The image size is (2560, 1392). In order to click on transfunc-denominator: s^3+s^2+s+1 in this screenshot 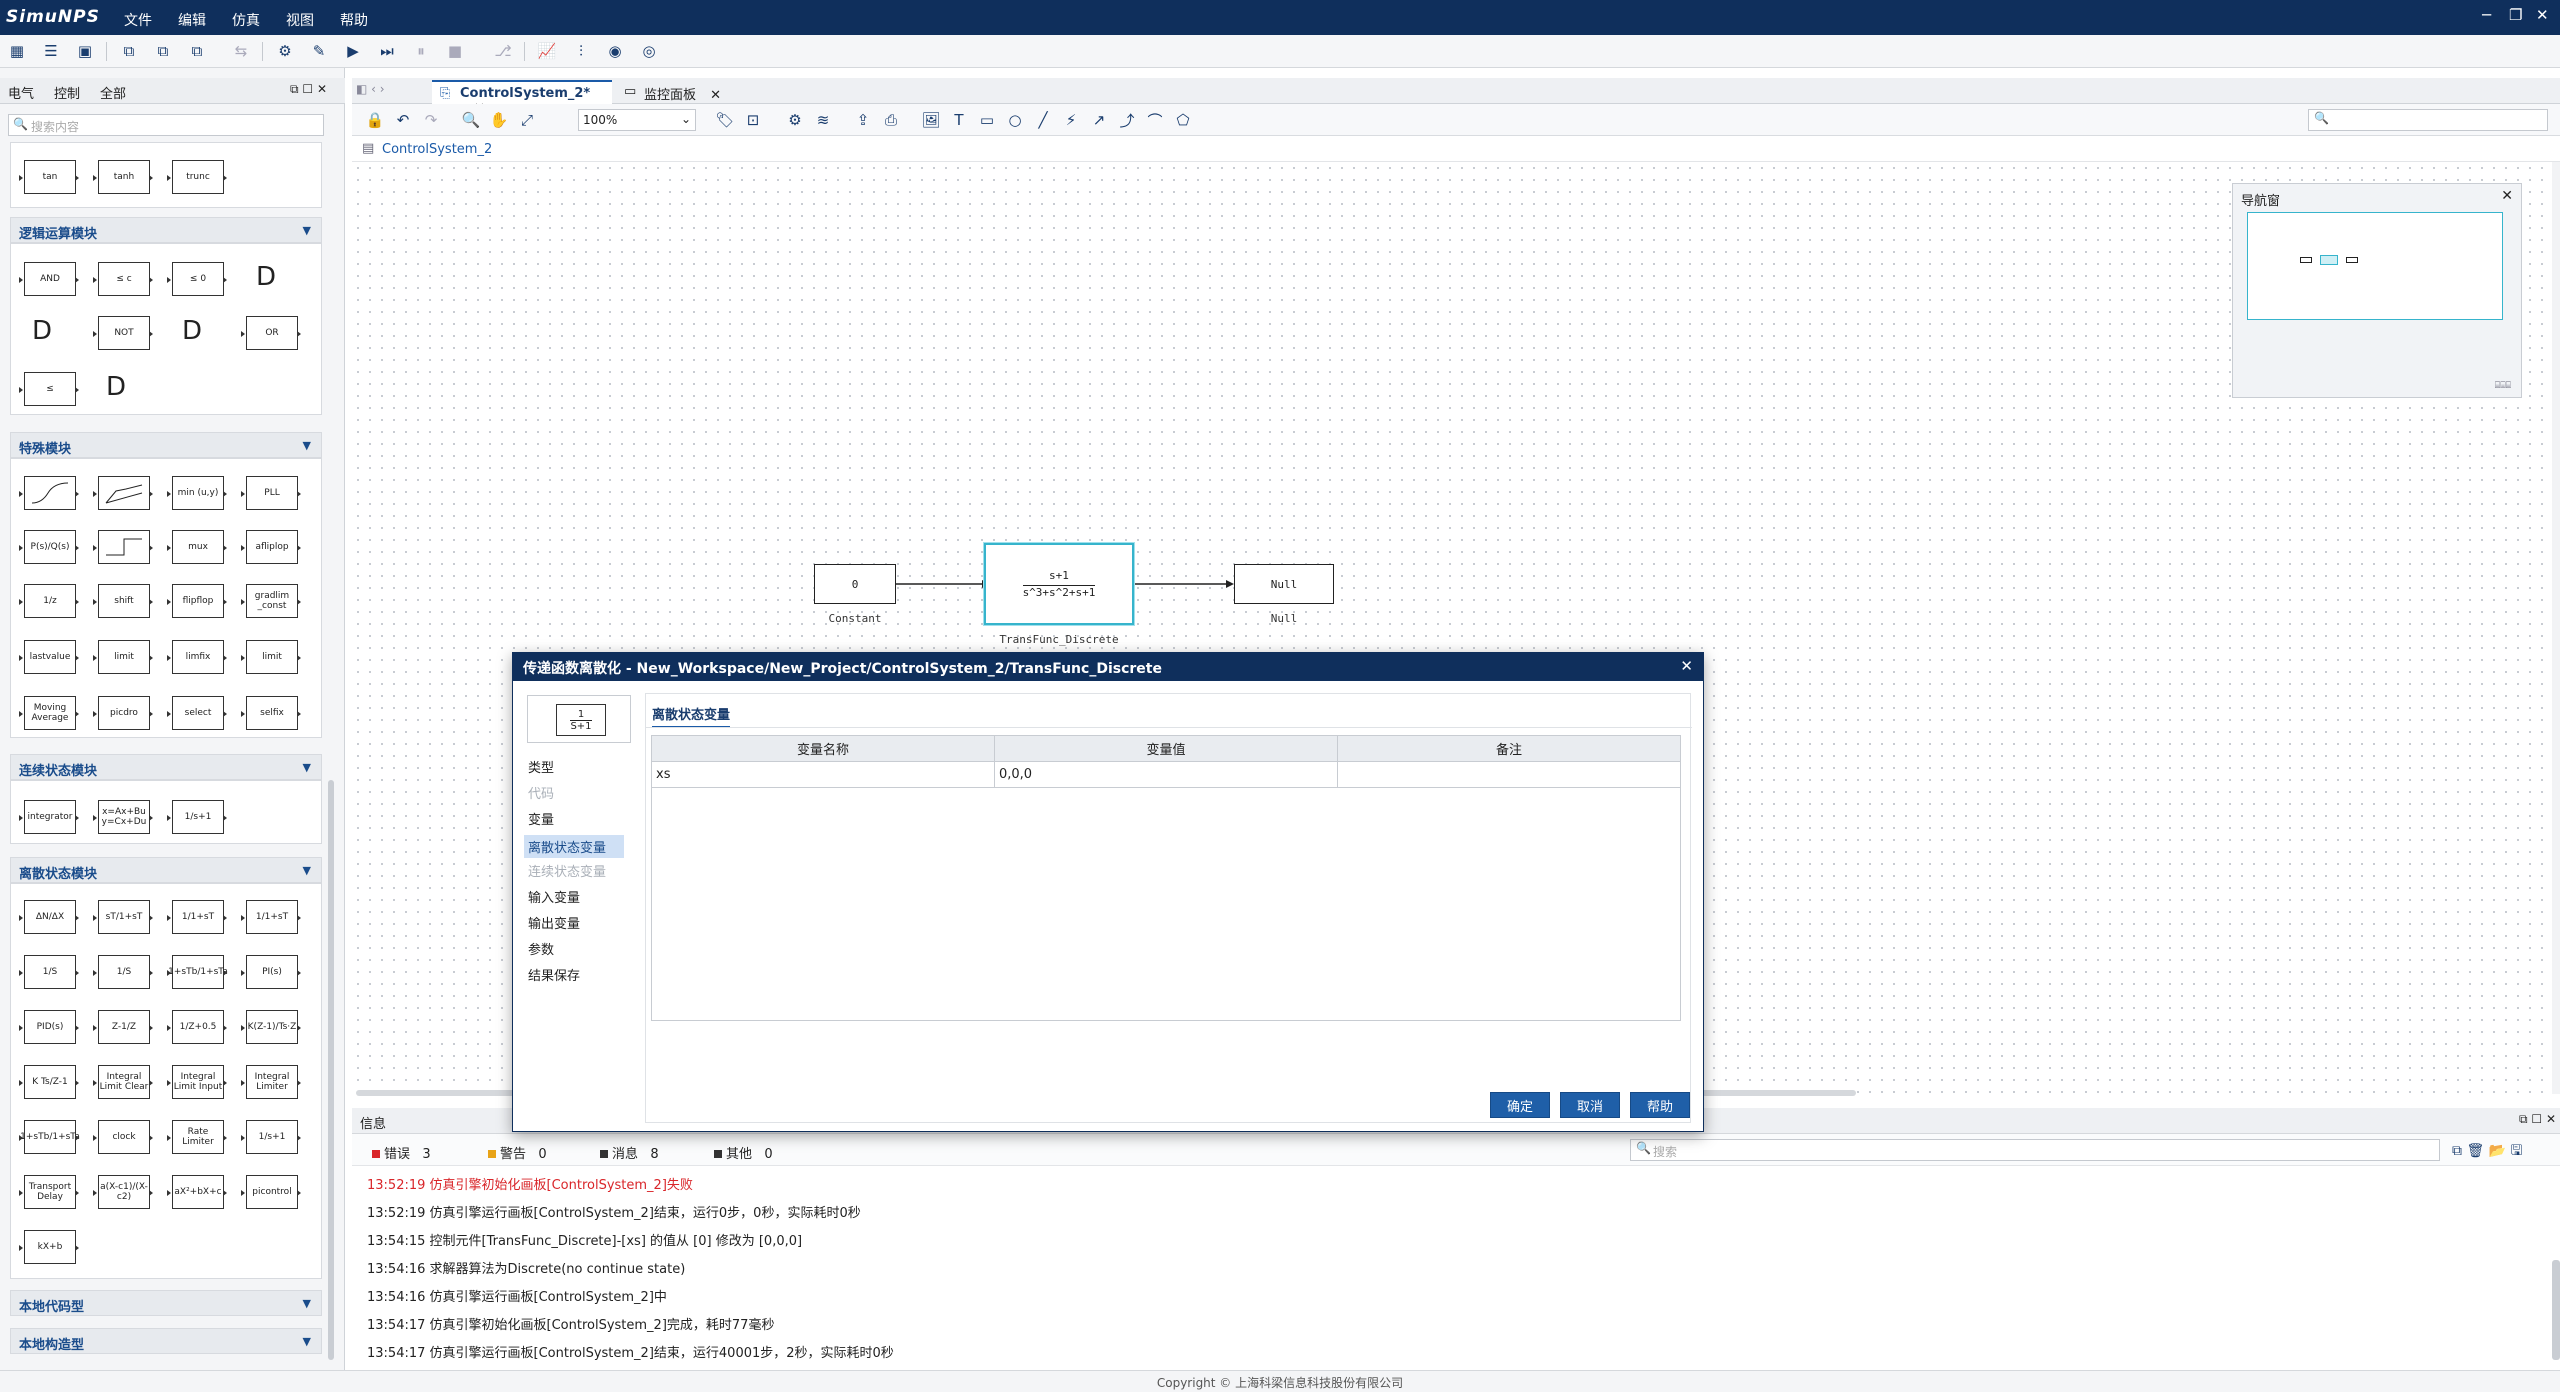, I will do `click(1059, 592)`.